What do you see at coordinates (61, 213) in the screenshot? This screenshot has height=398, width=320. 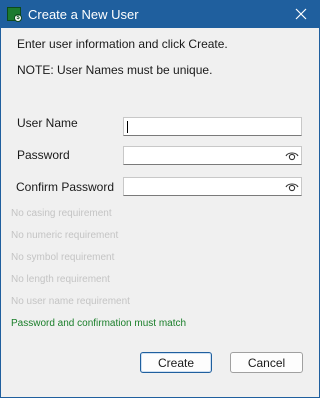 I see `requirement-casing: No casing requirement` at bounding box center [61, 213].